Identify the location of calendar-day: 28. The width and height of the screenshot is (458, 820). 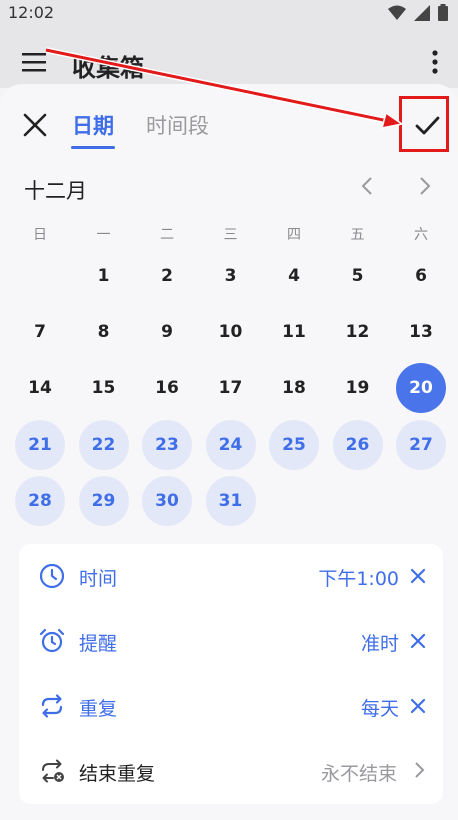
(40, 500).